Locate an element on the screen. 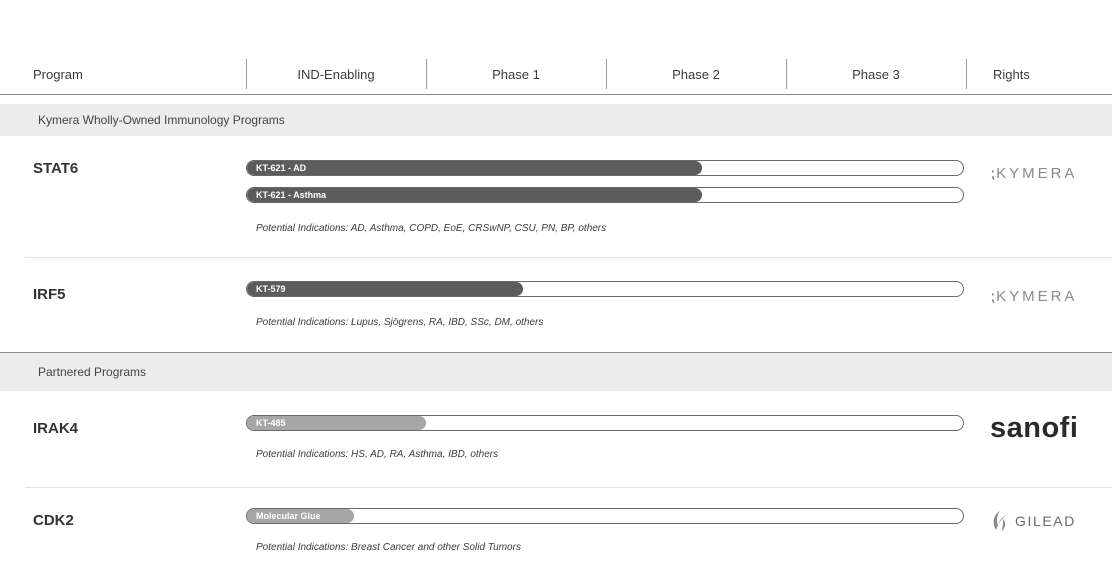 Image resolution: width=1112 pixels, height=574 pixels. progress-bar-kt-621-asthma: KT-621 - Asthma is located at coordinates (474, 195).